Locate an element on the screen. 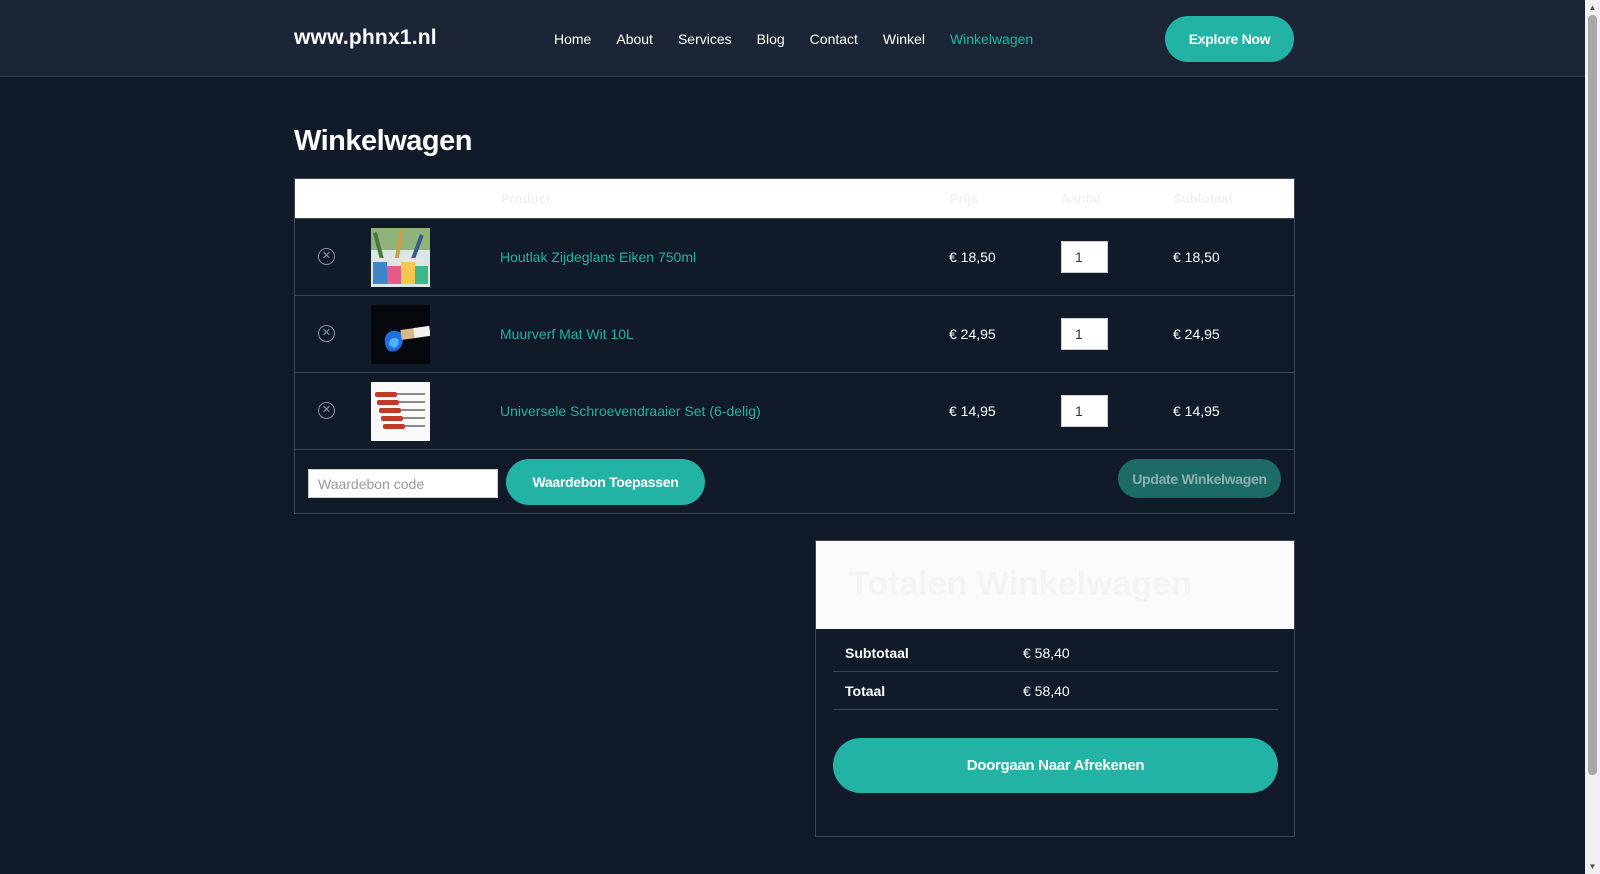  product-name-link: Muurverf Mat Wit 10L is located at coordinates (567, 334).